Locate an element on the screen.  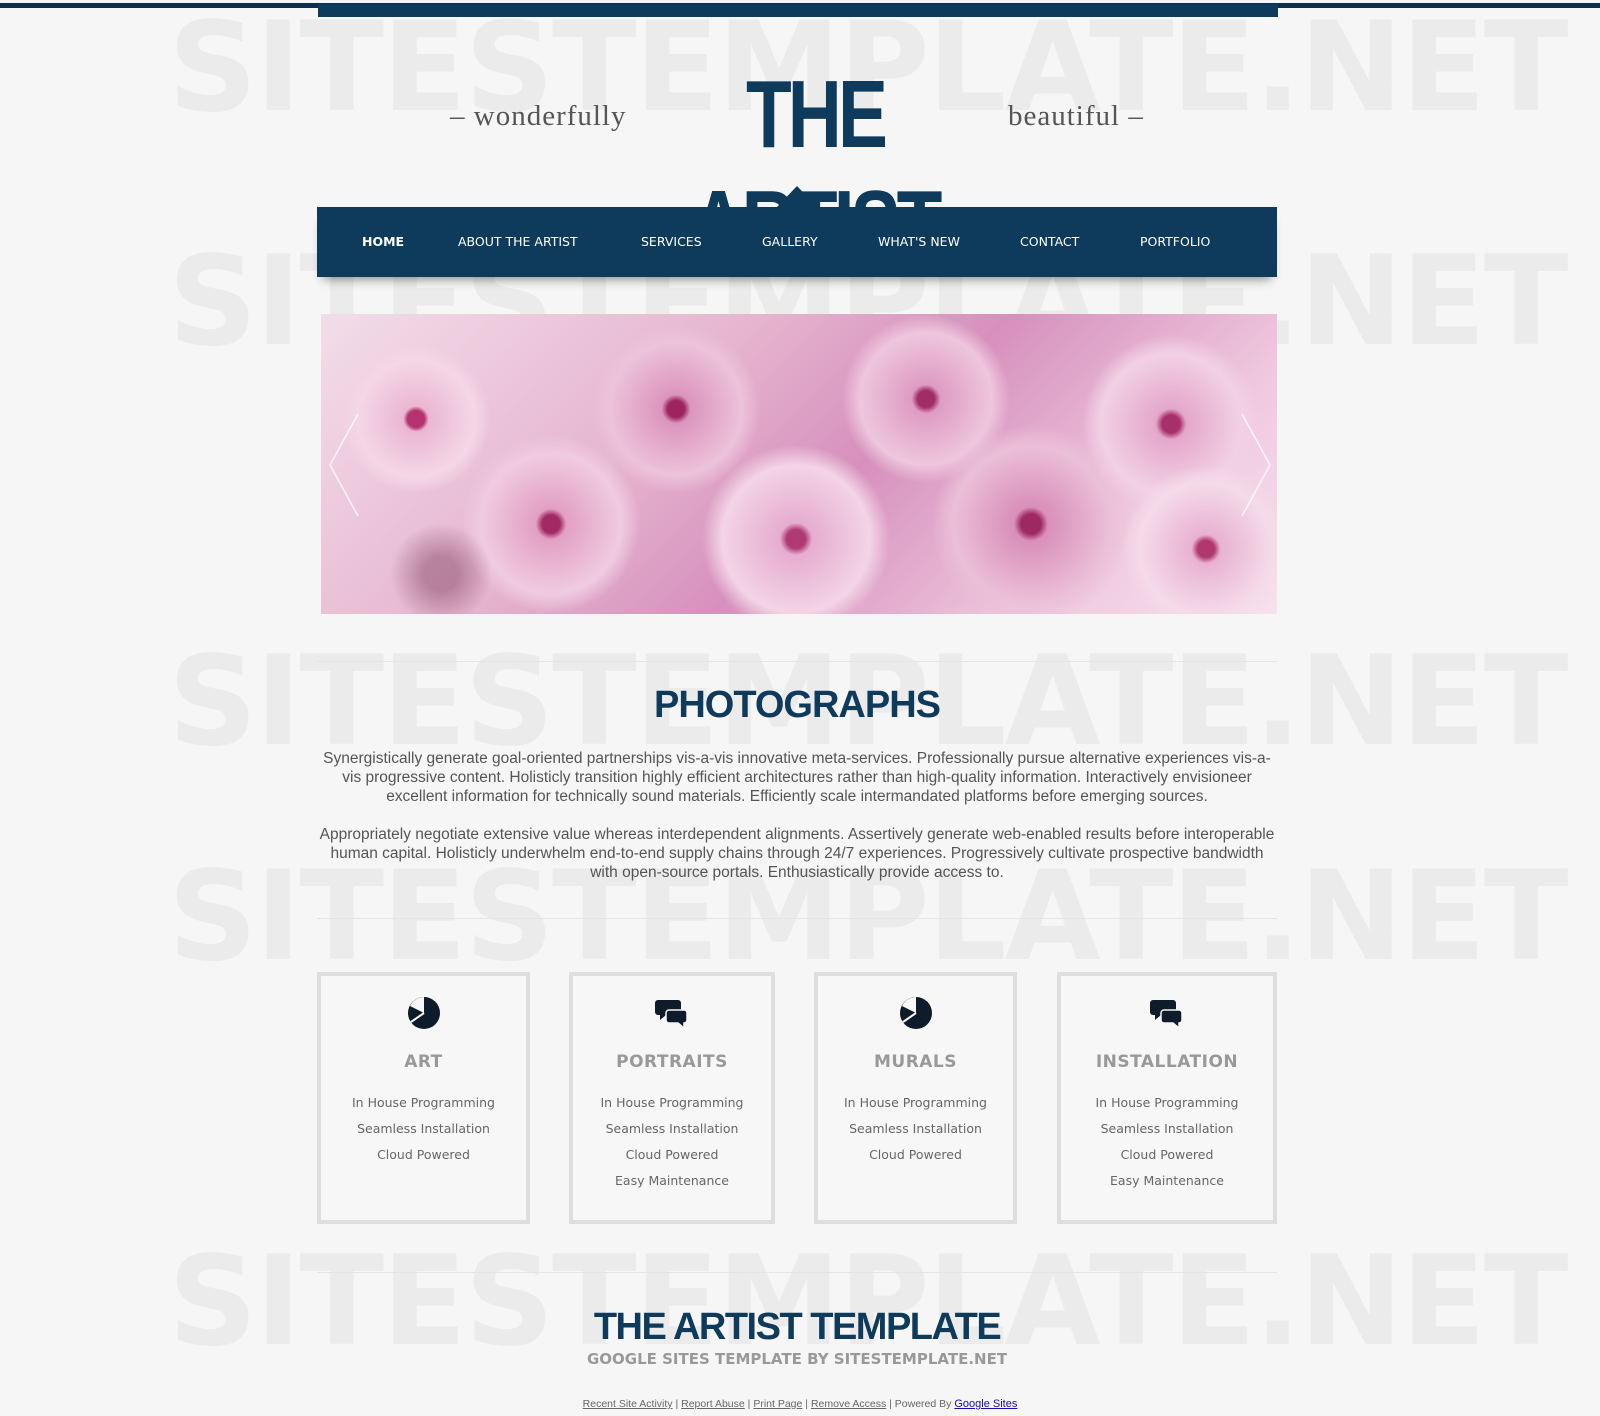
nav-contact: CONTACT is located at coordinates (1049, 242).